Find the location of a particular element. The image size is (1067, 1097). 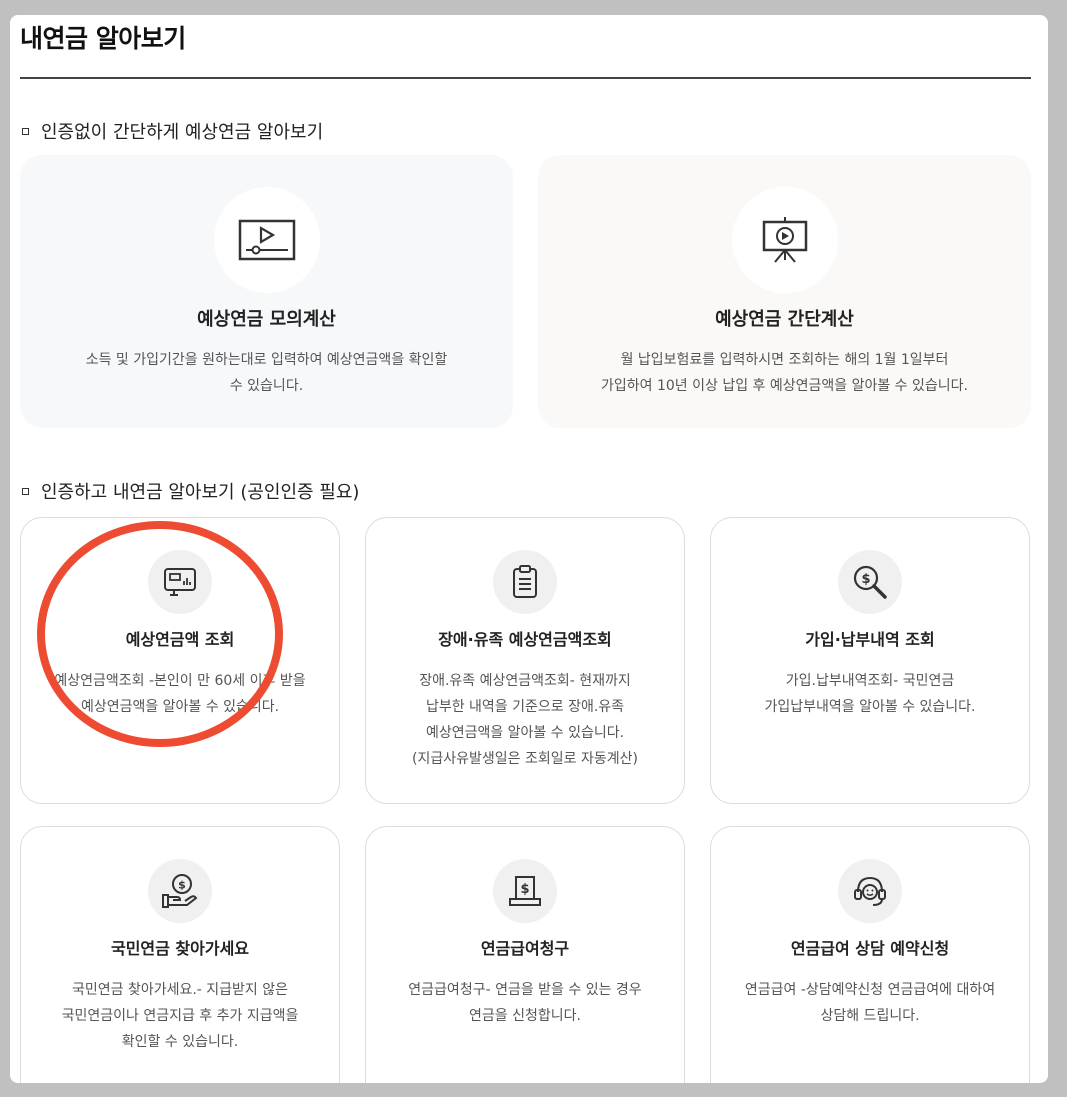

card-title: 예상연금 모의계산 is located at coordinates (266, 319).